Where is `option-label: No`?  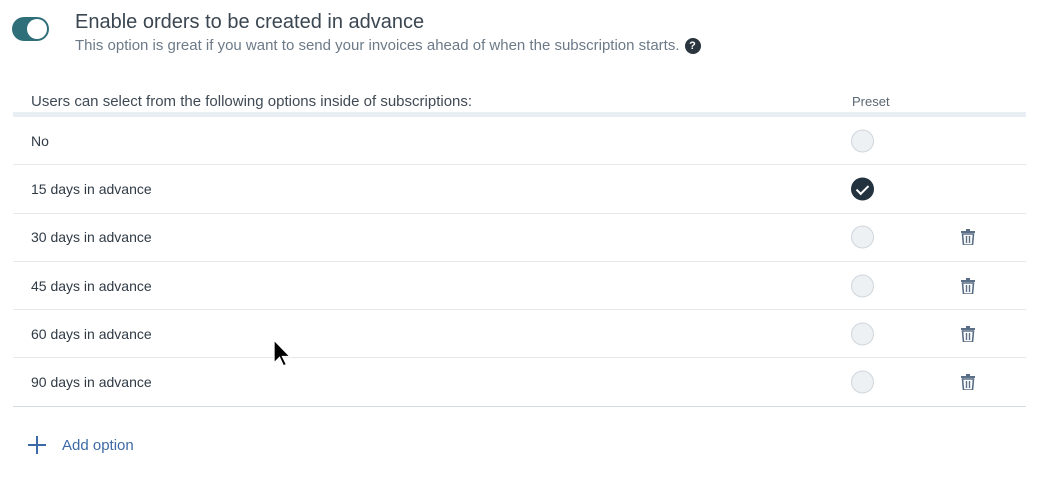
option-label: No is located at coordinates (40, 140).